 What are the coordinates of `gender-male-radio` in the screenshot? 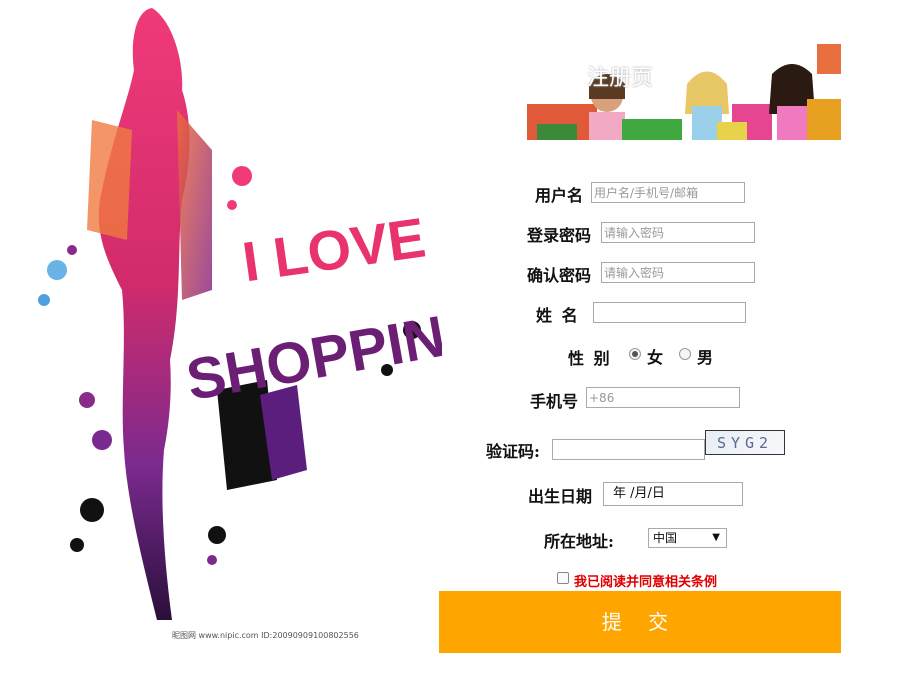 It's located at (685, 354).